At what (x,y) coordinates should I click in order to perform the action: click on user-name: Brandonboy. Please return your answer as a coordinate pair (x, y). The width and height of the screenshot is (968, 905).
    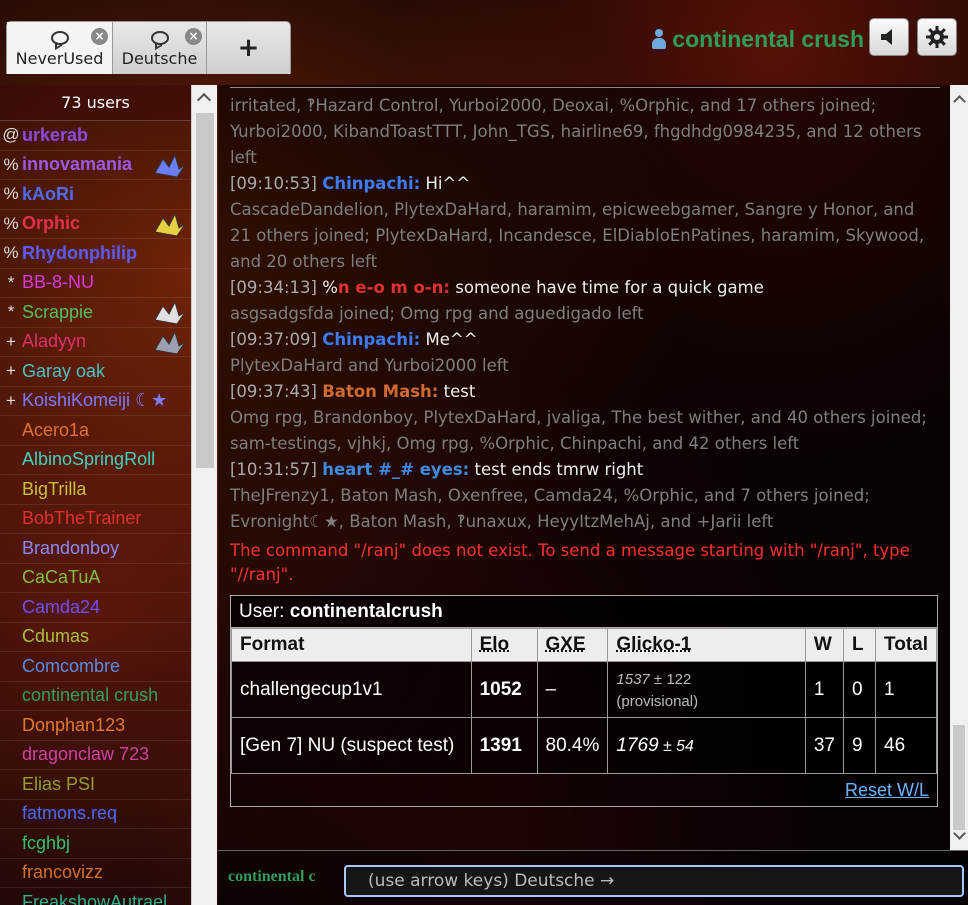
    Looking at the image, I should click on (70, 548).